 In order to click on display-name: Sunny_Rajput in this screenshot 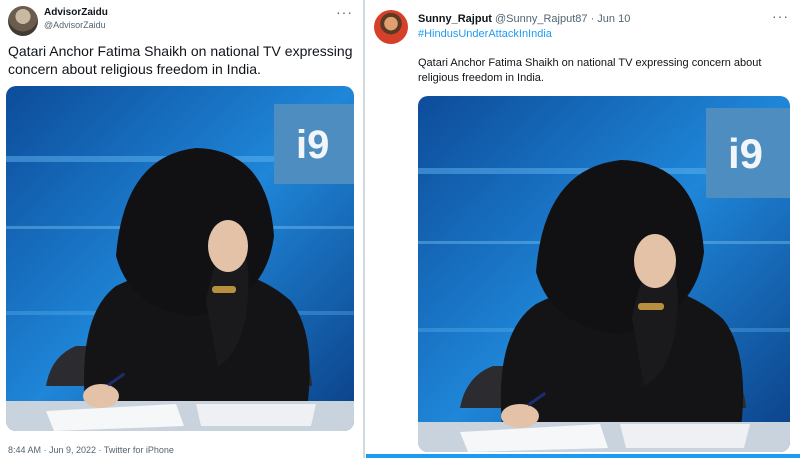, I will do `click(455, 19)`.